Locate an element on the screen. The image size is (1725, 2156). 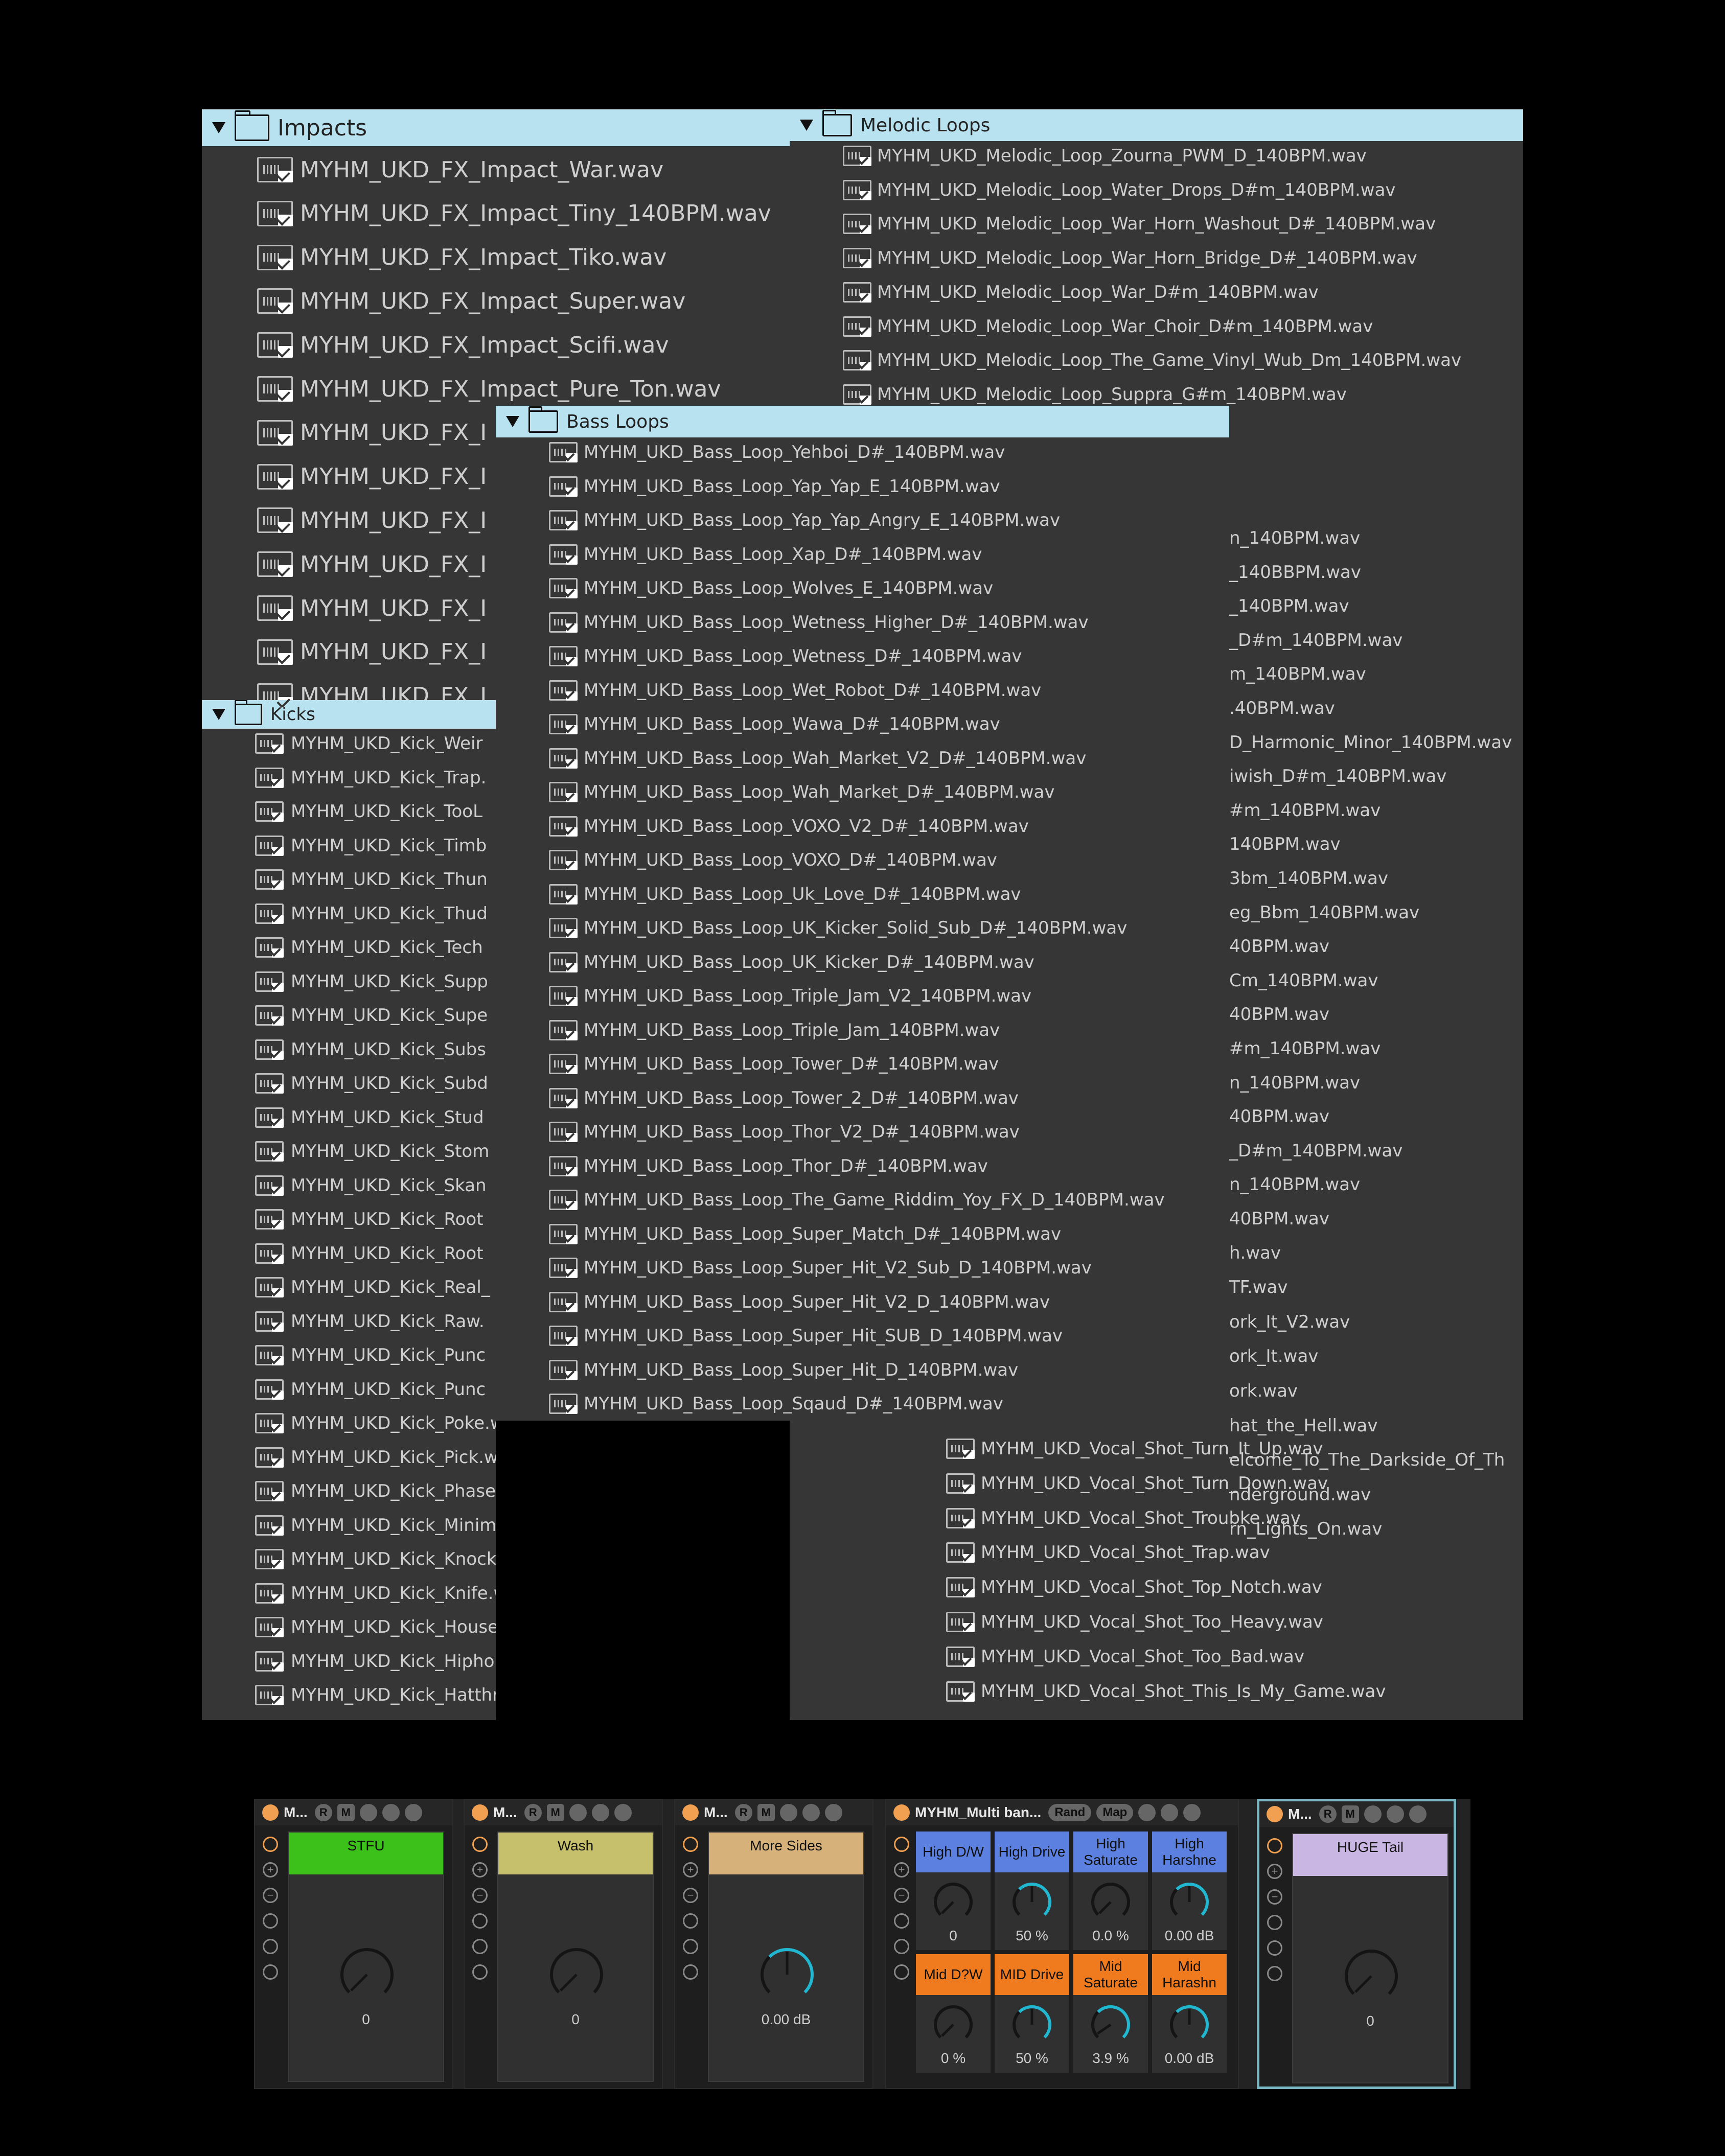
rack-device: M... R M + − Wash 0 is located at coordinates (563, 1944).